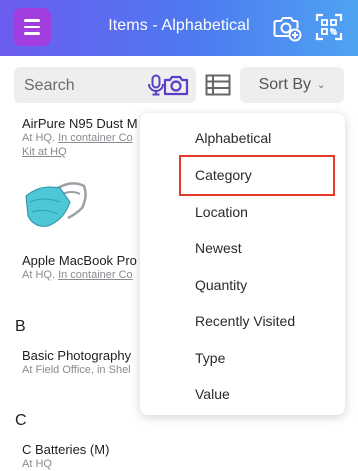 The height and width of the screenshot is (471, 358). Describe the element at coordinates (76, 370) in the screenshot. I see `list-item-location: At Field Office, in Shel` at that location.